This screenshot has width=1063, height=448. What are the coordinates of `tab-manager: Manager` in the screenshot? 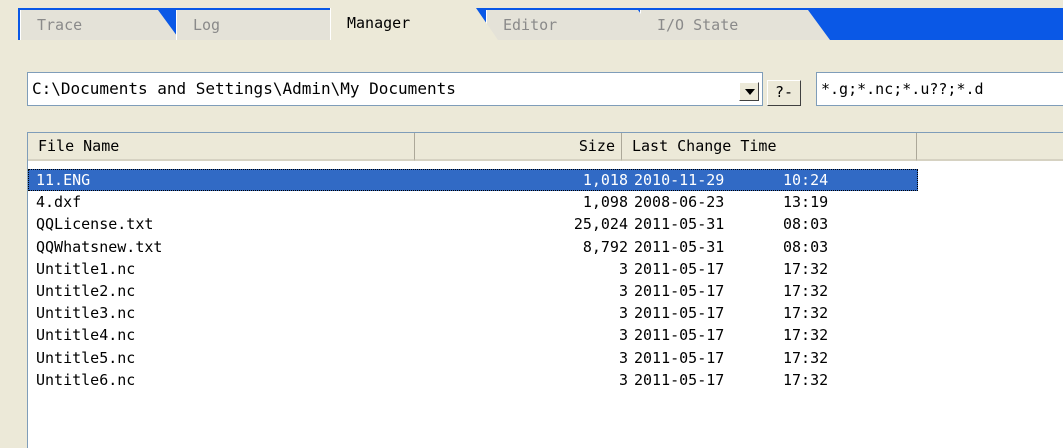 It's located at (414, 24).